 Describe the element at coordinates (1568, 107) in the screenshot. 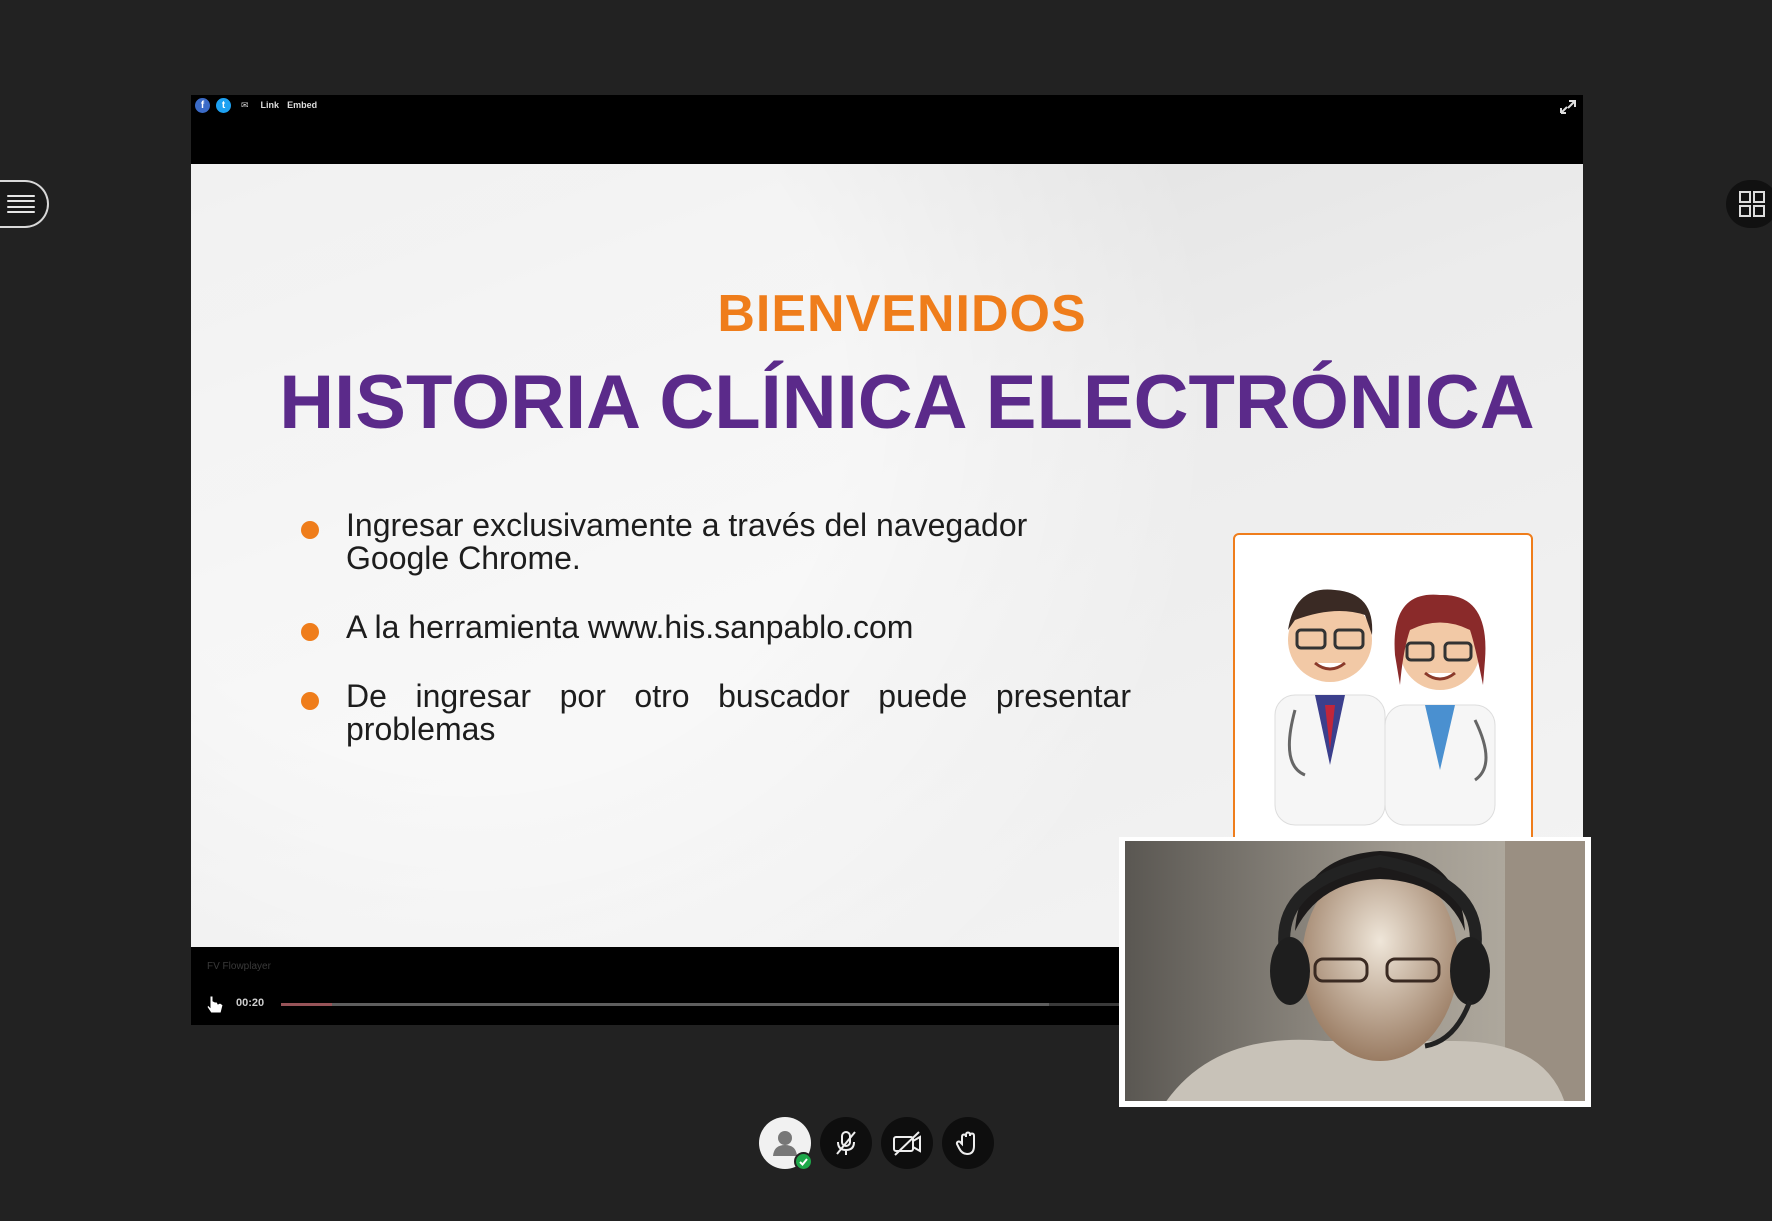

I see `fullscreen-icon` at that location.